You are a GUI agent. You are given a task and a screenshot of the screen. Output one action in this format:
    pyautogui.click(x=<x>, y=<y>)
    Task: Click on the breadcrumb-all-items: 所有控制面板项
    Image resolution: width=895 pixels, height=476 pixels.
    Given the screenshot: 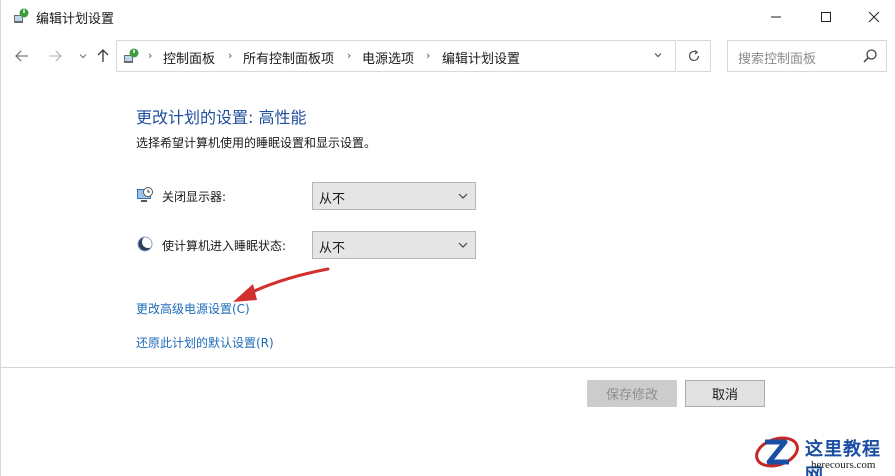 What is the action you would take?
    pyautogui.click(x=288, y=57)
    